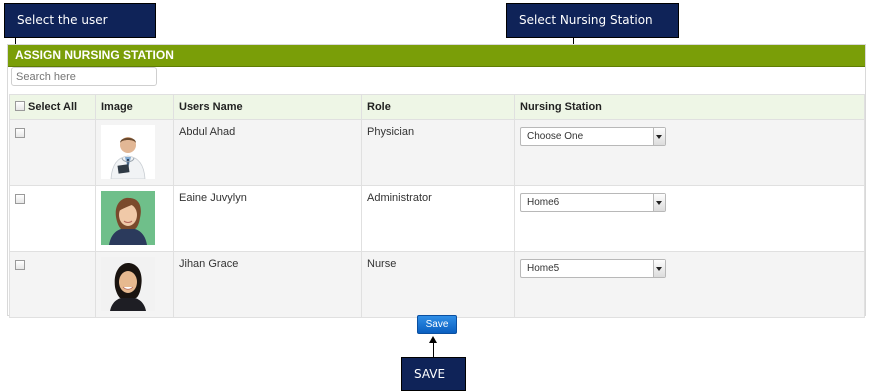 The height and width of the screenshot is (391, 869). I want to click on select-all-checkbox, so click(20, 106).